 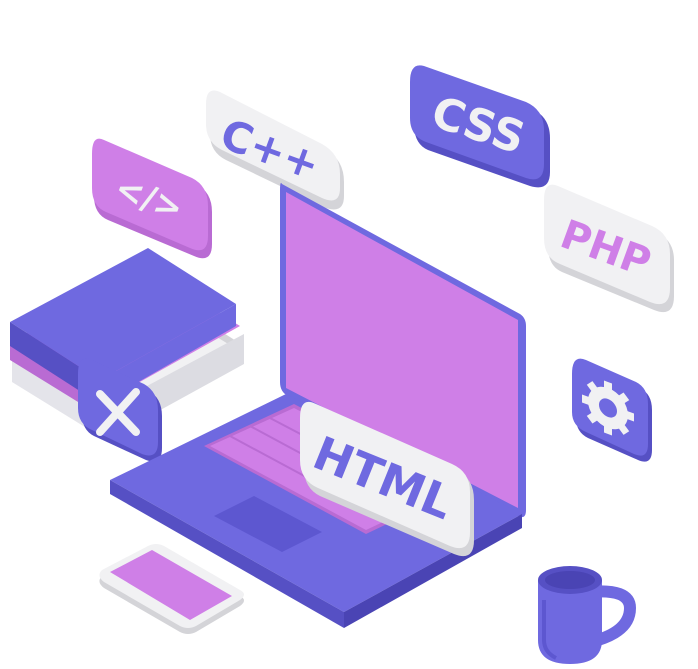 I want to click on gear-tile, so click(x=612, y=410).